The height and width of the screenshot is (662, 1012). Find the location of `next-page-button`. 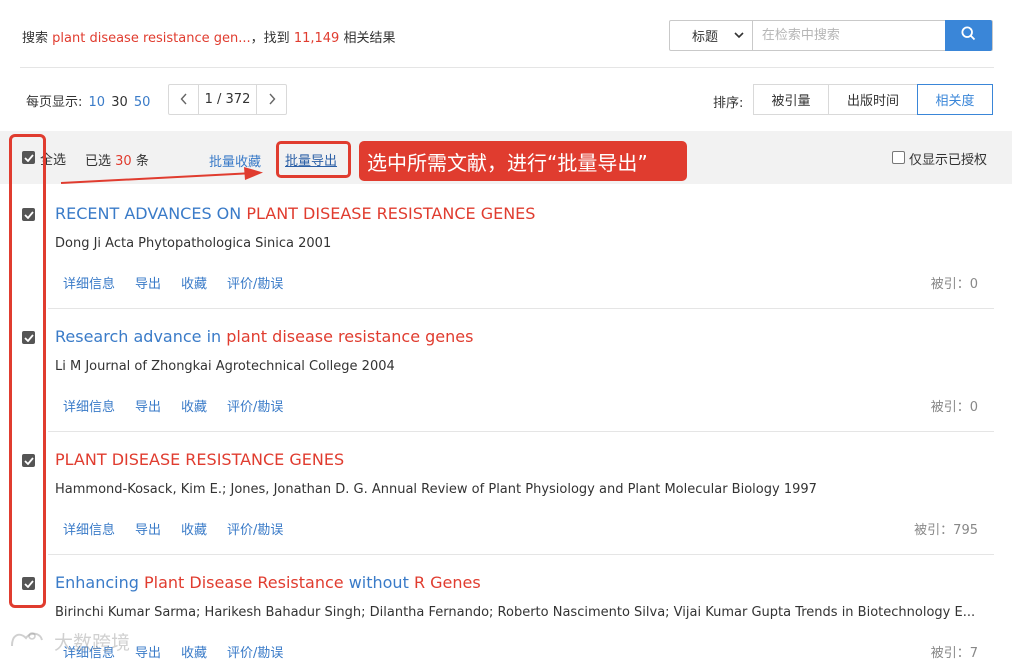

next-page-button is located at coordinates (271, 99).